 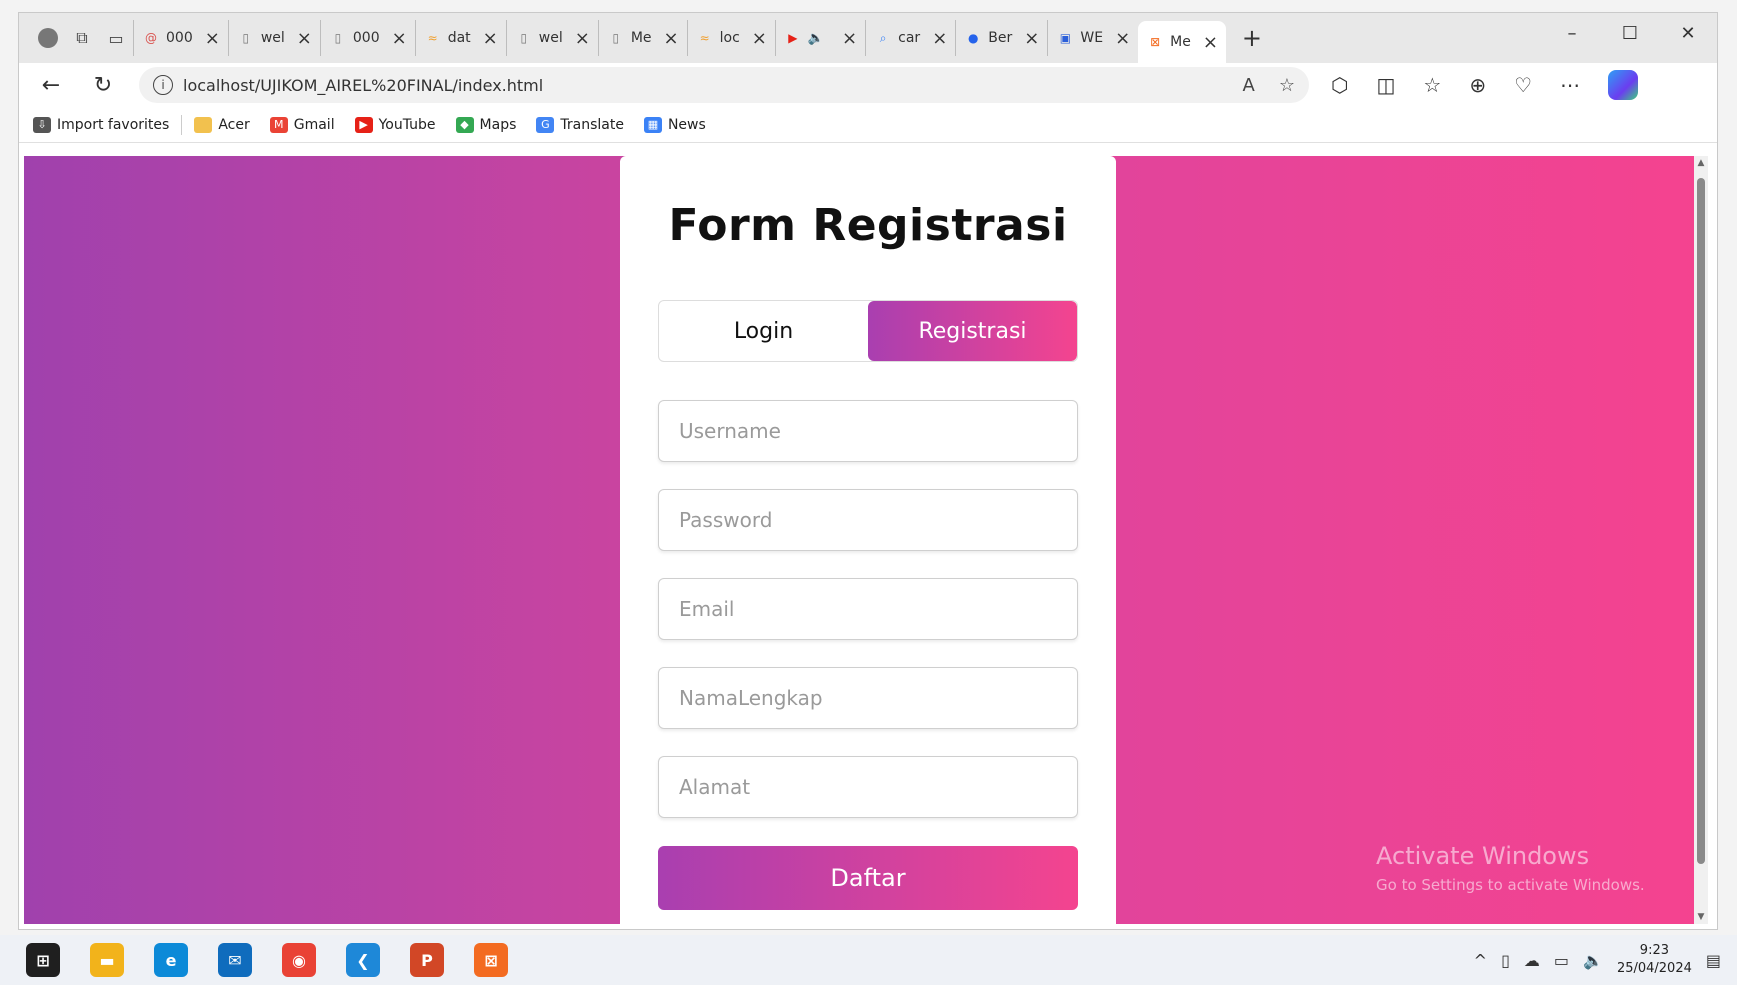 What do you see at coordinates (1561, 960) in the screenshot?
I see `network-icon: ▭` at bounding box center [1561, 960].